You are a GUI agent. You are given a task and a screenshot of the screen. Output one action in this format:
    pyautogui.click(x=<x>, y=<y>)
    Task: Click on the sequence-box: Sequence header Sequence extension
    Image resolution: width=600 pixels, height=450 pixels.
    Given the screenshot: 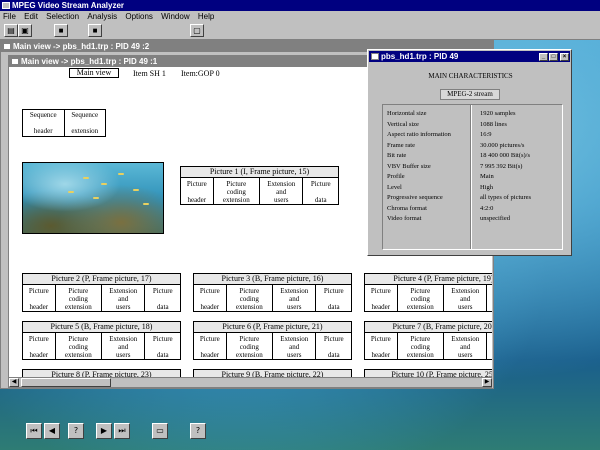 What is the action you would take?
    pyautogui.click(x=64, y=123)
    